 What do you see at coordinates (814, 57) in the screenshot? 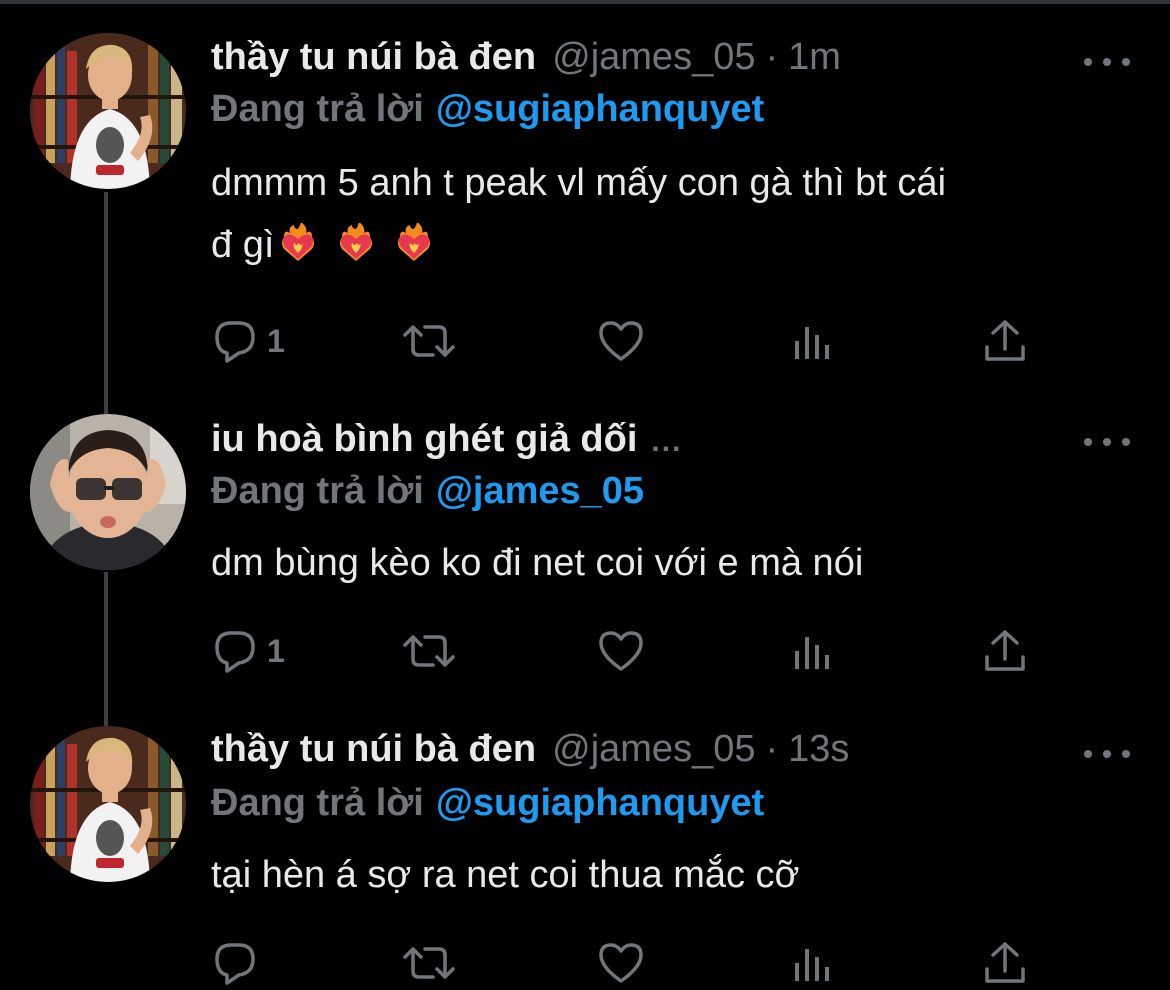
I see `timestamp: 1m` at bounding box center [814, 57].